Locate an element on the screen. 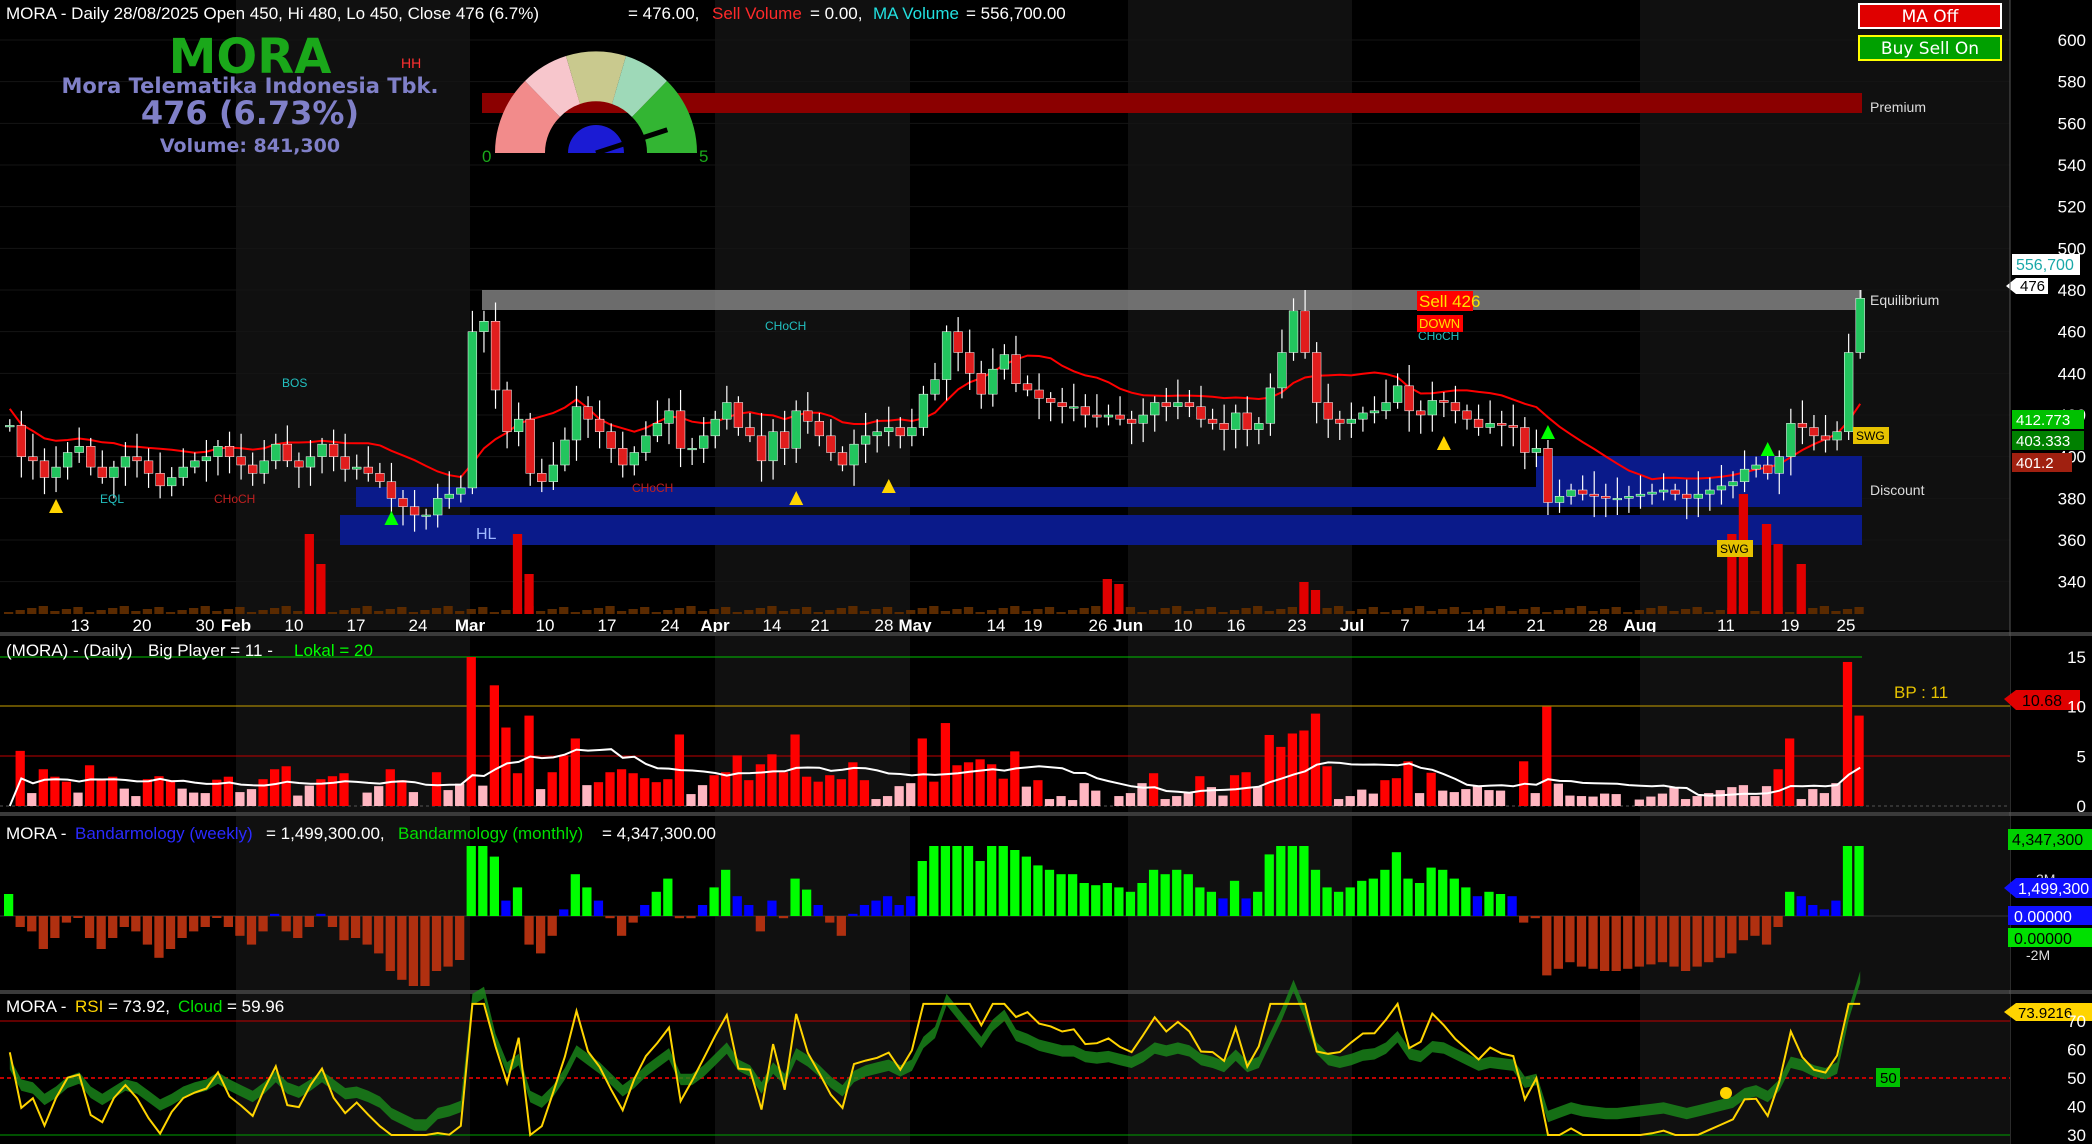 This screenshot has width=2092, height=1144. price-y-tick: 580 is located at coordinates (2072, 82).